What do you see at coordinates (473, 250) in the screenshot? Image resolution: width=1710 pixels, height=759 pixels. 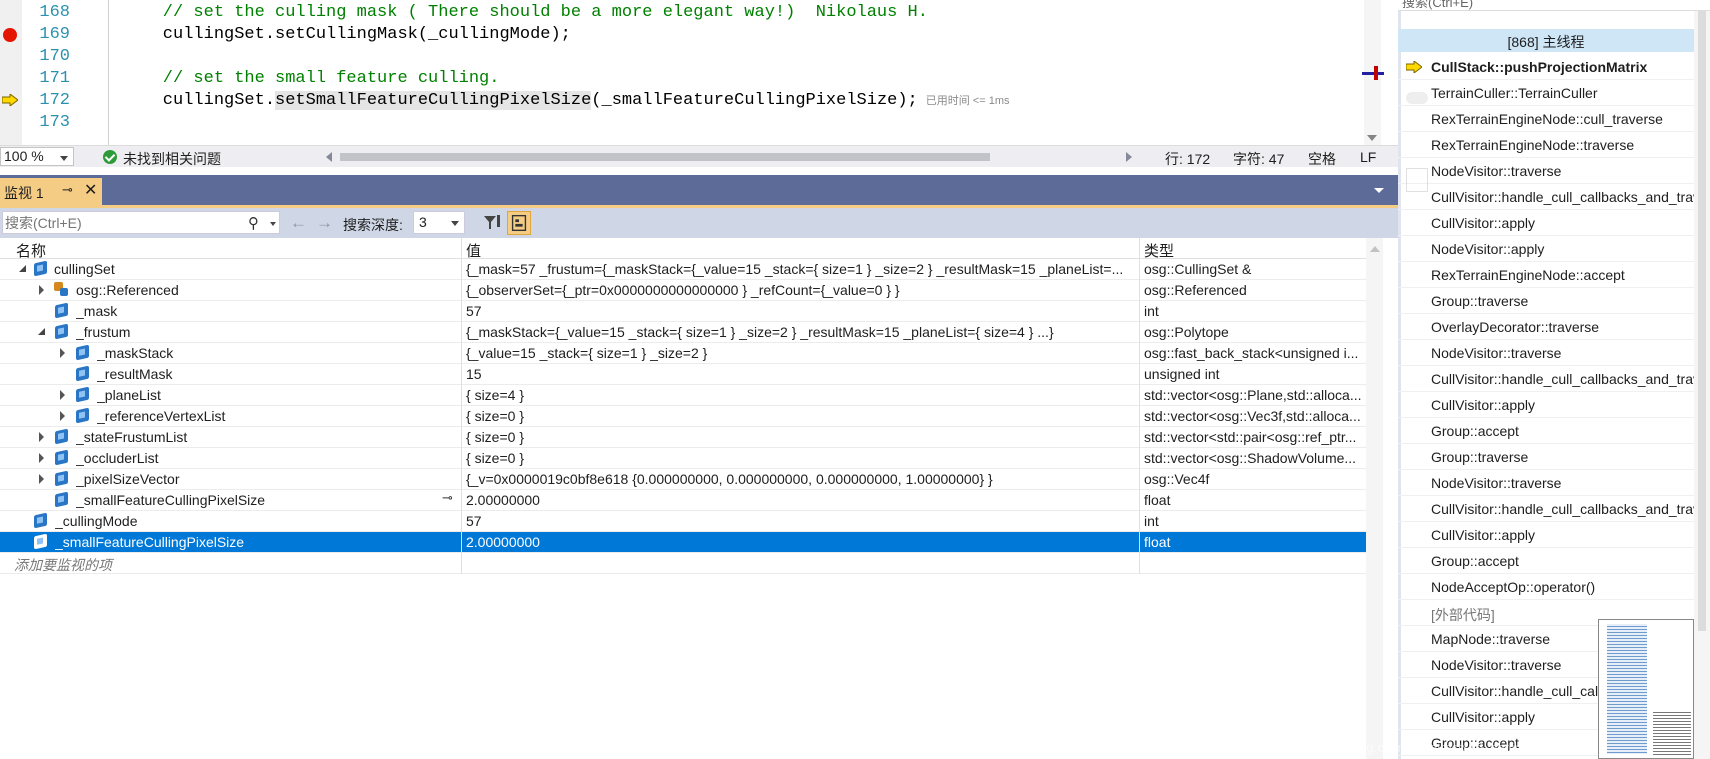 I see `column-header-value: 值` at bounding box center [473, 250].